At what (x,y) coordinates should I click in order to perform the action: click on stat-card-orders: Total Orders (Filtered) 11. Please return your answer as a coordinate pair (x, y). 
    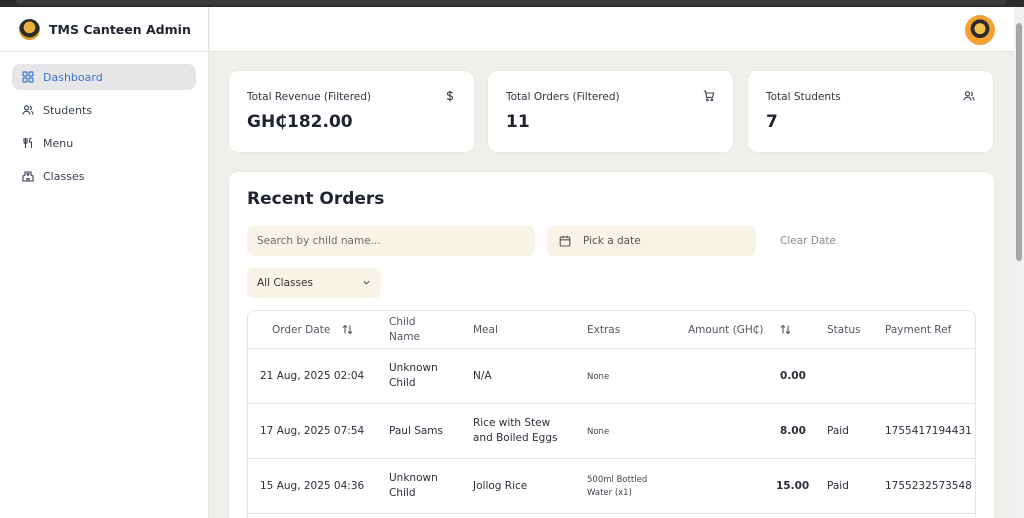
    Looking at the image, I should click on (610, 111).